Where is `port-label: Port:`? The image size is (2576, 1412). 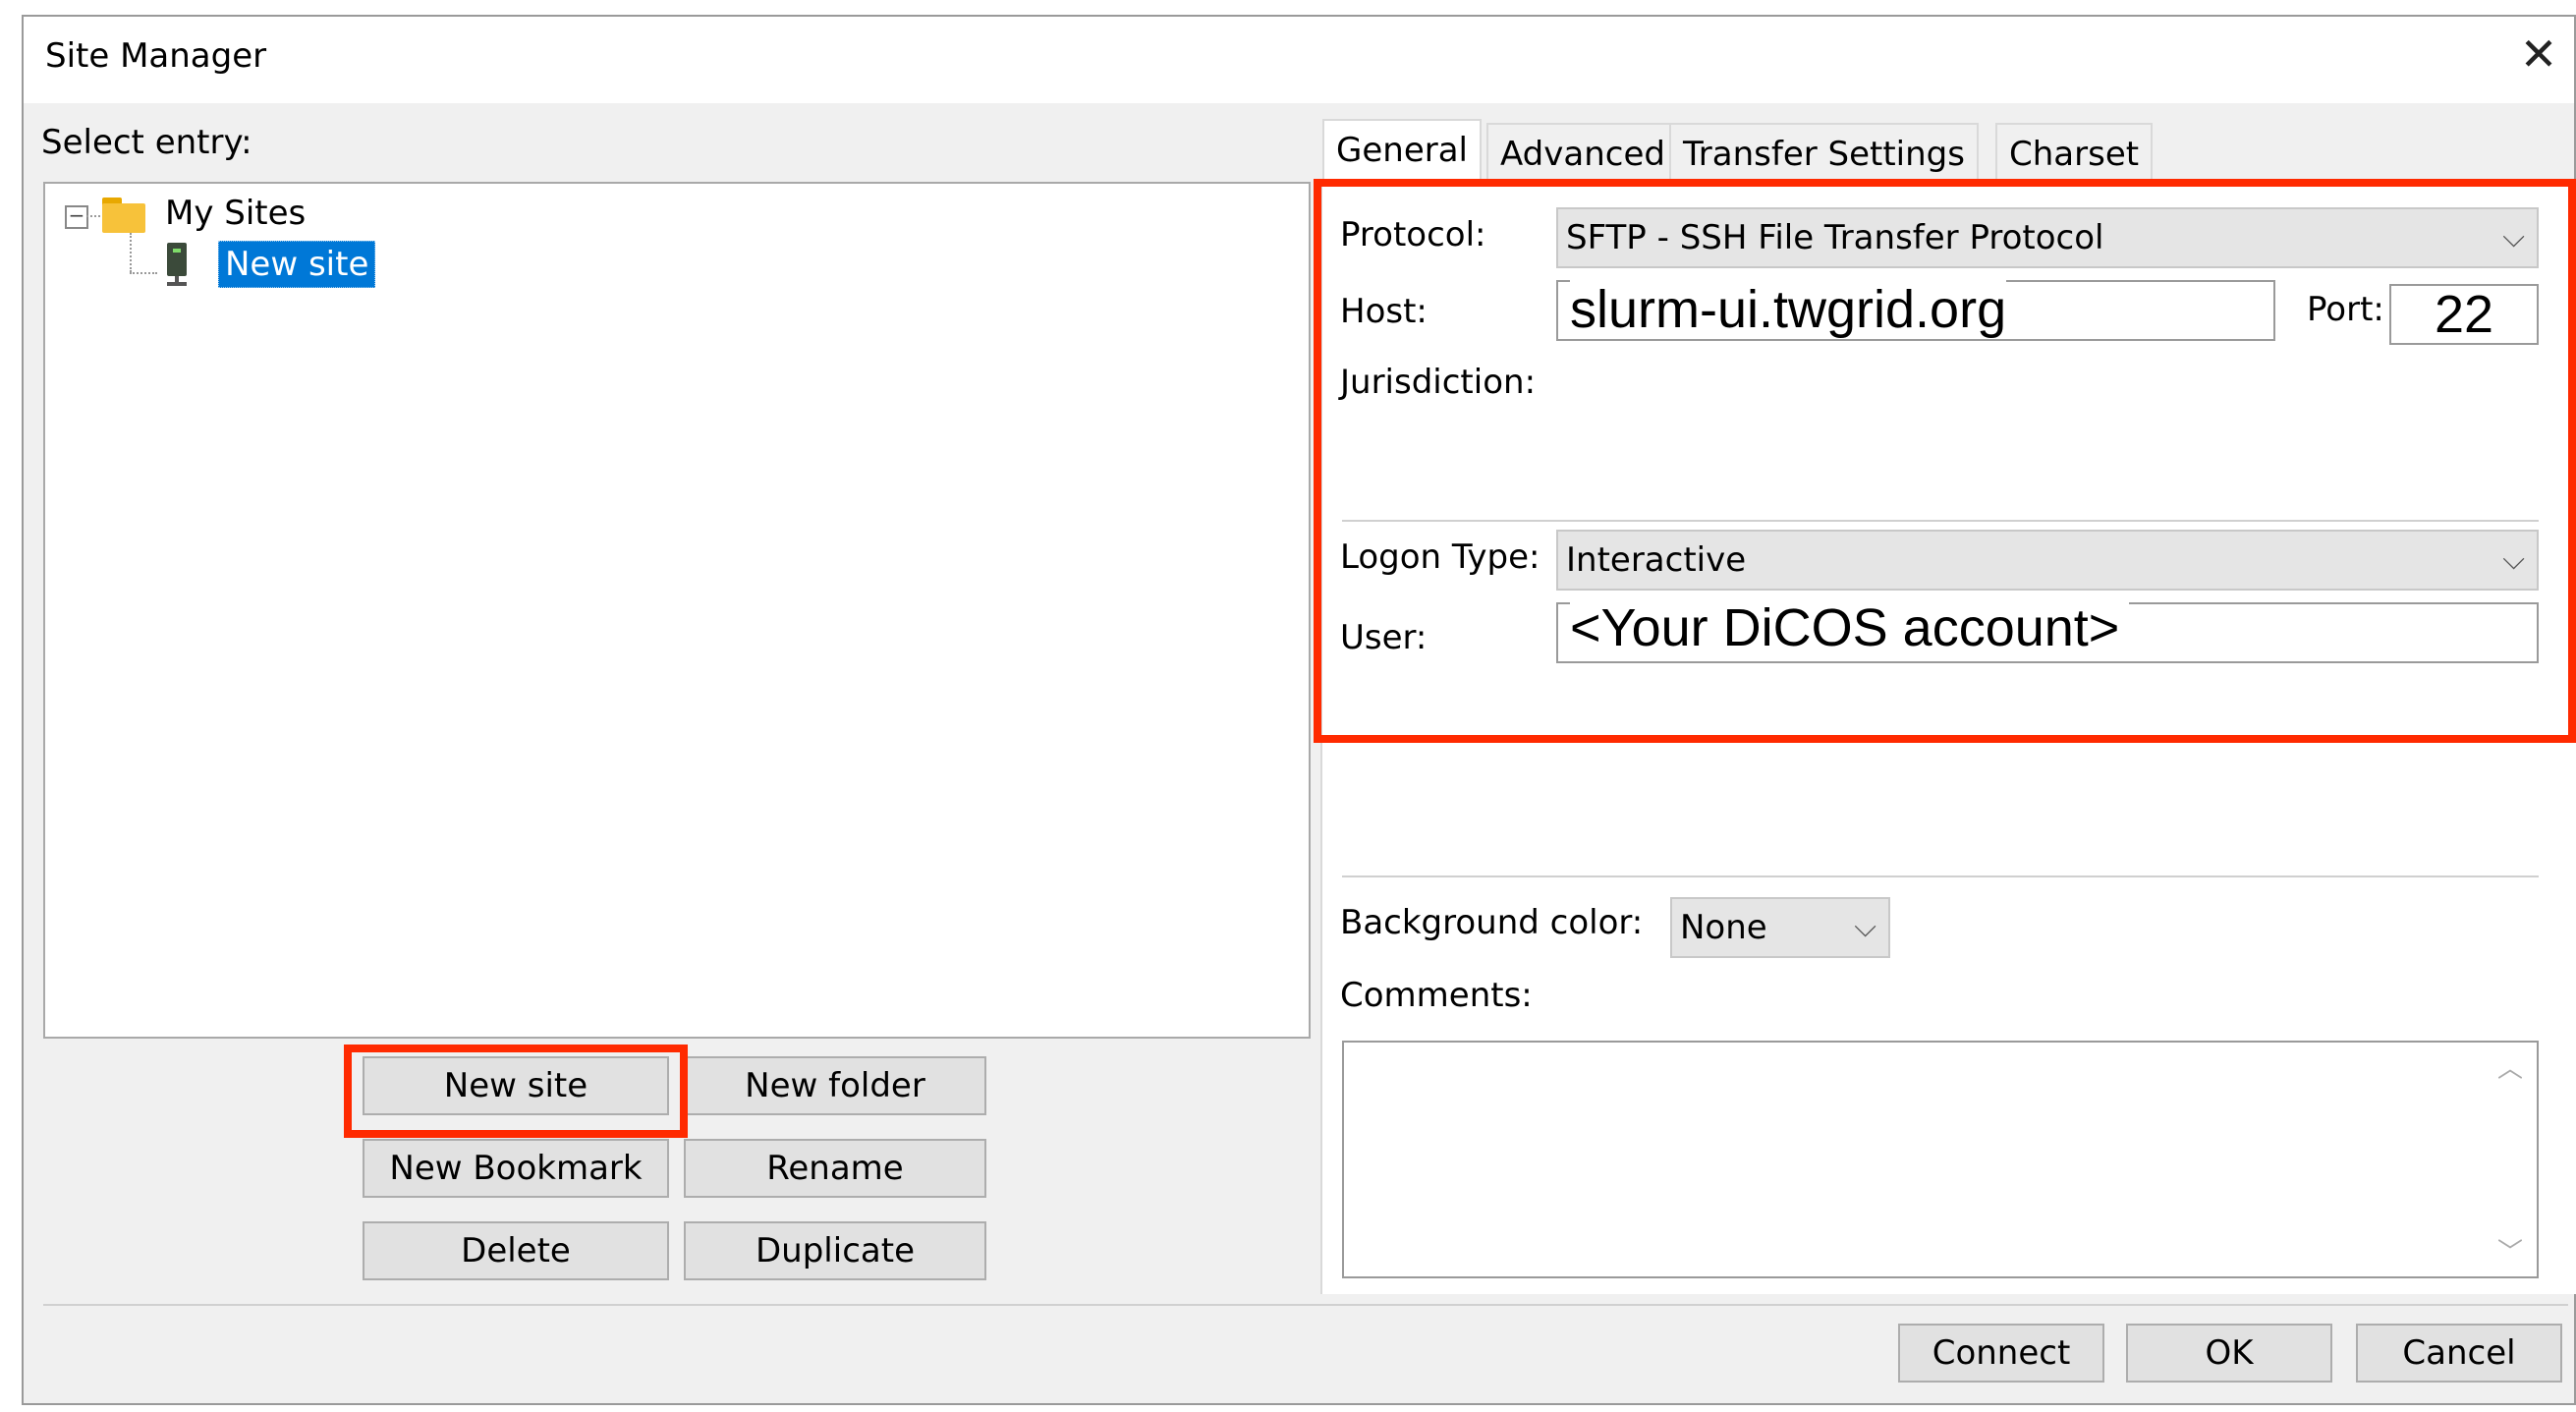
port-label: Port: is located at coordinates (2345, 309).